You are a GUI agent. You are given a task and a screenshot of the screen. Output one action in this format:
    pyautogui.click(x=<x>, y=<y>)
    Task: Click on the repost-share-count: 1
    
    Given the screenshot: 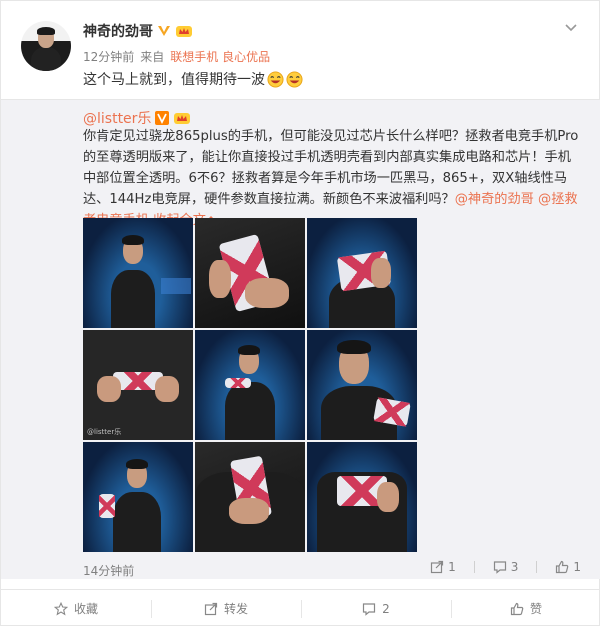 What is the action you would take?
    pyautogui.click(x=452, y=567)
    